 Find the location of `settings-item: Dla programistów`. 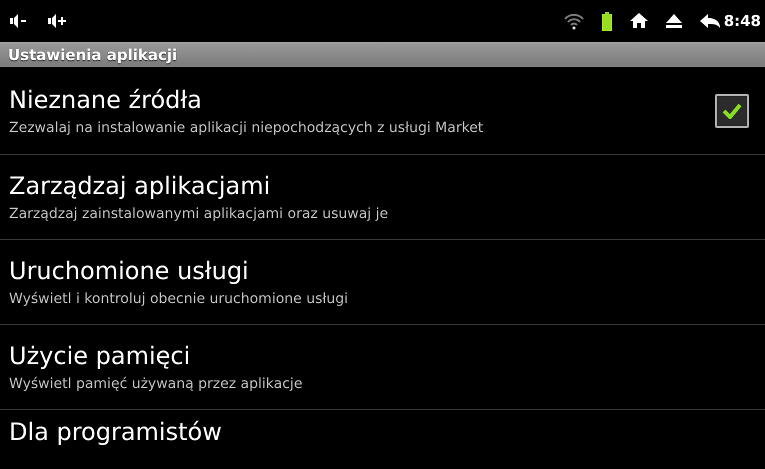

settings-item: Dla programistów is located at coordinates (382, 428).